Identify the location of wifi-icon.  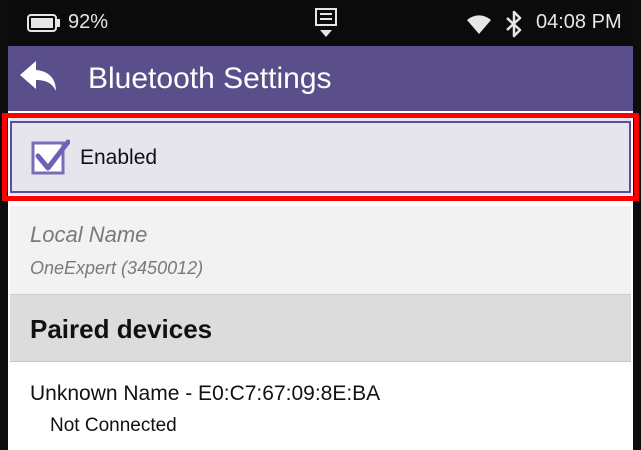
(479, 24).